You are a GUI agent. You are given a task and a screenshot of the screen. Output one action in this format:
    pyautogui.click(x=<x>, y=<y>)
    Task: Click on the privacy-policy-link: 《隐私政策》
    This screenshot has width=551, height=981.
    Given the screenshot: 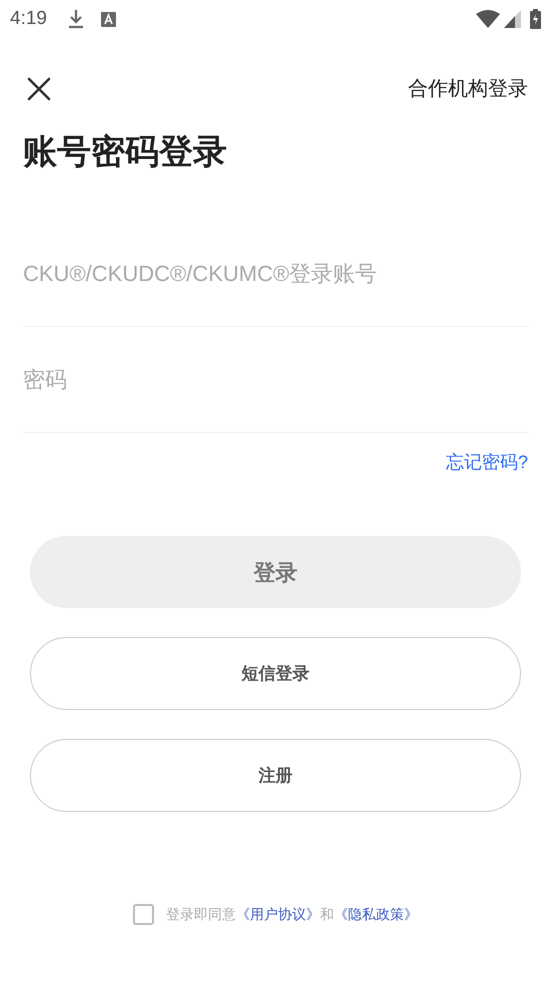 What is the action you would take?
    pyautogui.click(x=376, y=914)
    